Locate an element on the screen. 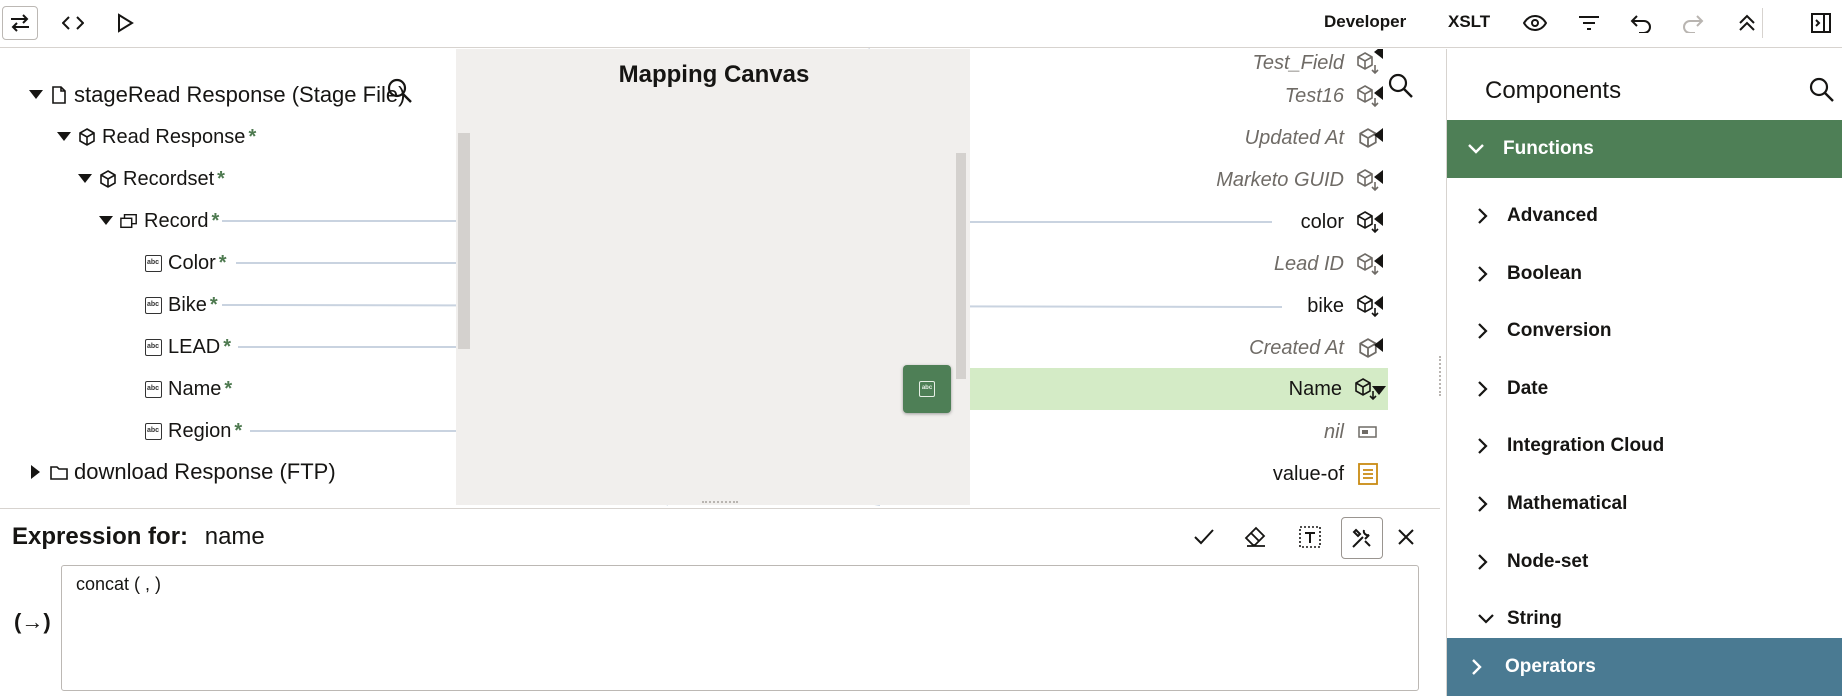 The height and width of the screenshot is (696, 1842). function-node: abc is located at coordinates (927, 389).